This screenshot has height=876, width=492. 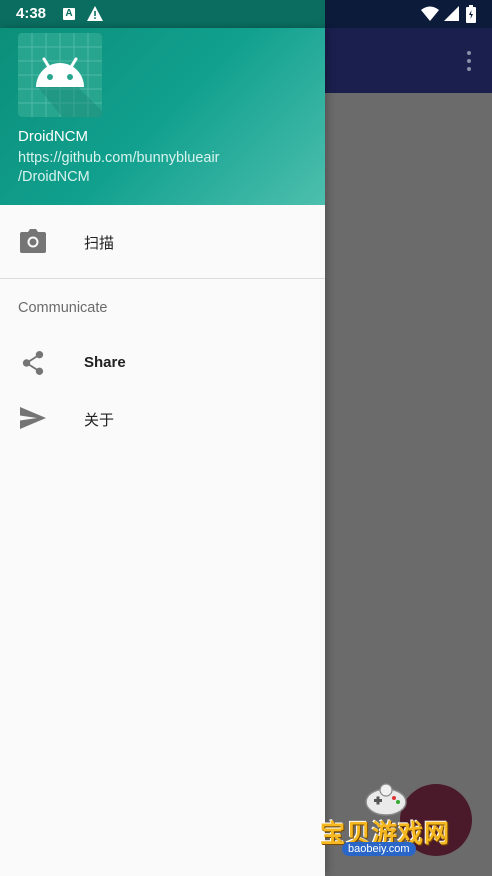 What do you see at coordinates (105, 362) in the screenshot?
I see `nav-item-label: Share` at bounding box center [105, 362].